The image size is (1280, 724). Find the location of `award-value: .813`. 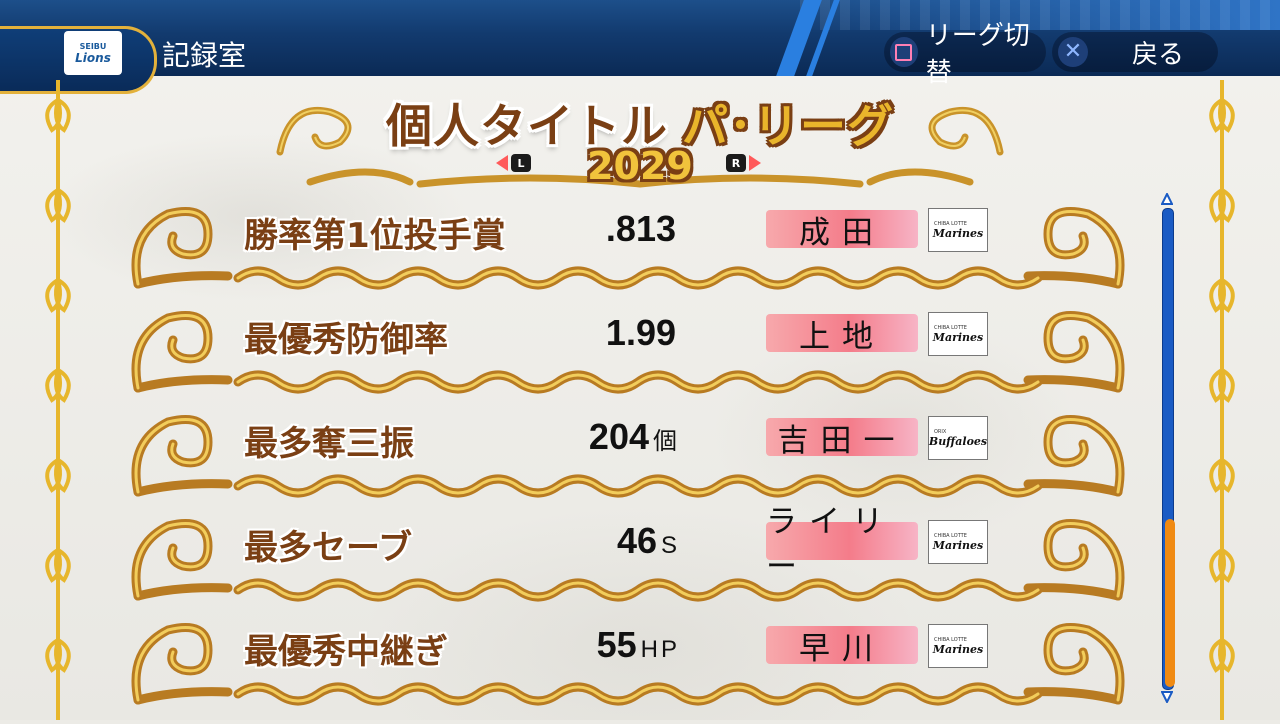

award-value: .813 is located at coordinates (643, 229).